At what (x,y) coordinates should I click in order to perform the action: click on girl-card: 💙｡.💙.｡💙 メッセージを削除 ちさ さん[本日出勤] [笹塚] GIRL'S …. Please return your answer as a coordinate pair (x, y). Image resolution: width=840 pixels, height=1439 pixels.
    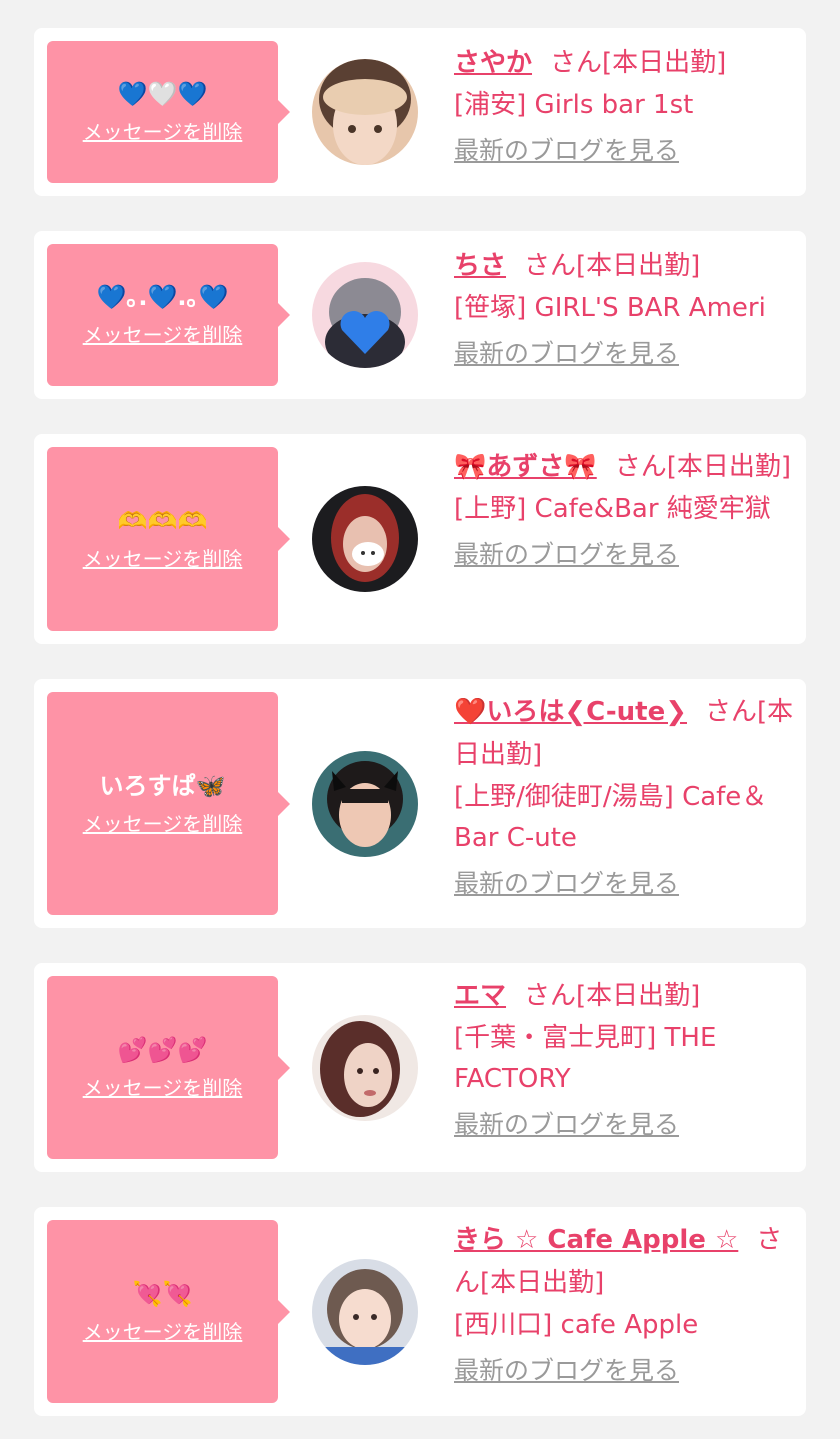
    Looking at the image, I should click on (420, 315).